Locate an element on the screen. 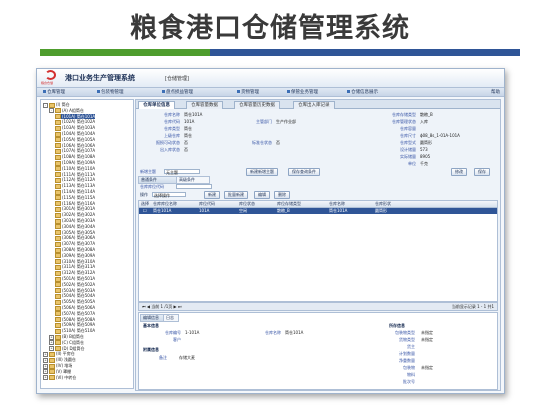 This screenshot has height=405, width=540. tab-edit-info: 编辑信息 is located at coordinates (152, 318).